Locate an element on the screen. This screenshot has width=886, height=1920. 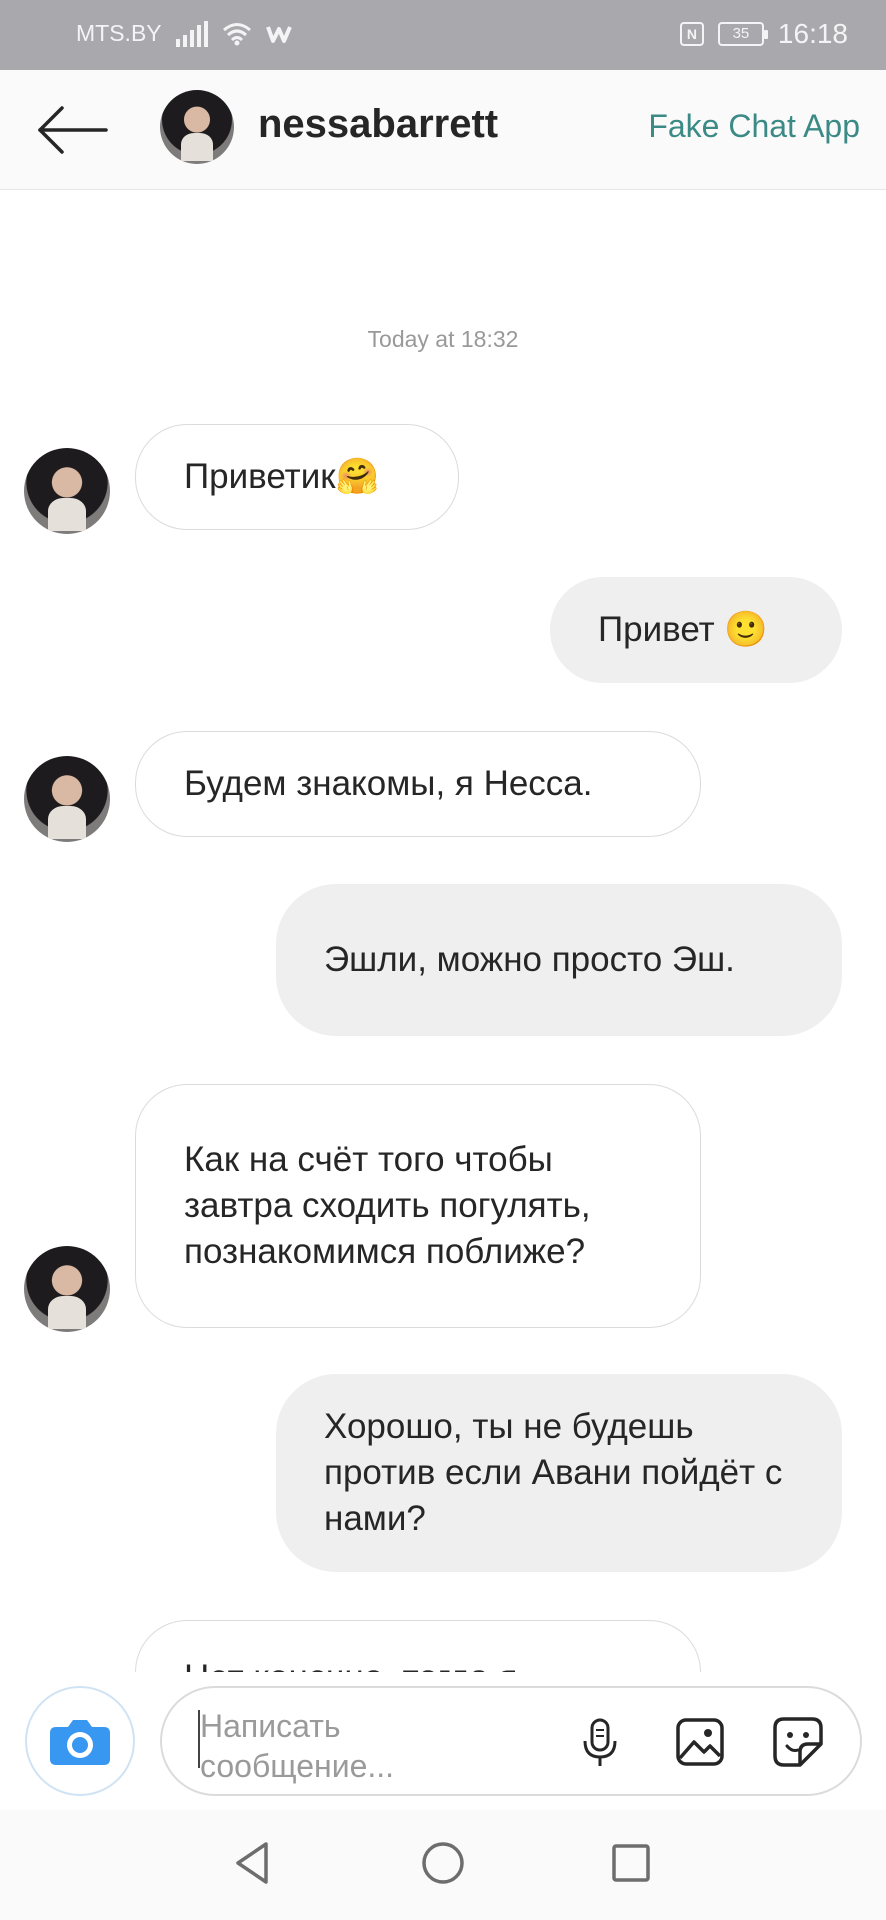
nav-back-icon is located at coordinates (253, 1863).